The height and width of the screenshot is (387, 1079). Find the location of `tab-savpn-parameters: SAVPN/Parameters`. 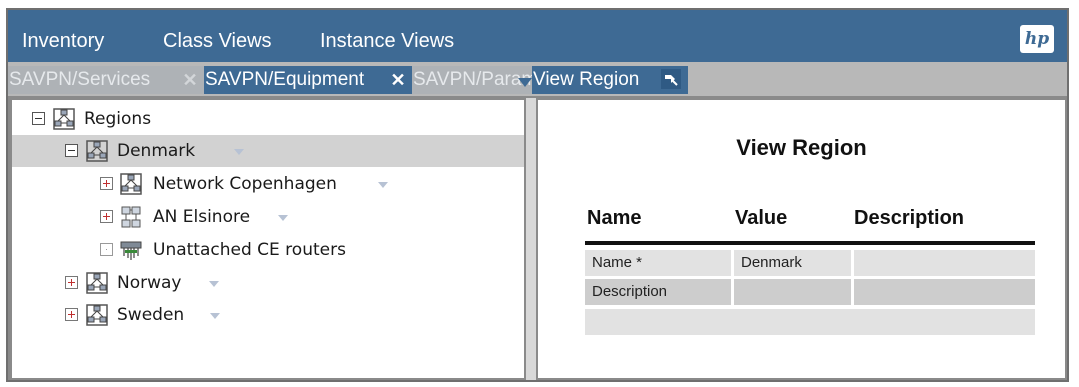

tab-savpn-parameters: SAVPN/Parameters is located at coordinates (472, 80).